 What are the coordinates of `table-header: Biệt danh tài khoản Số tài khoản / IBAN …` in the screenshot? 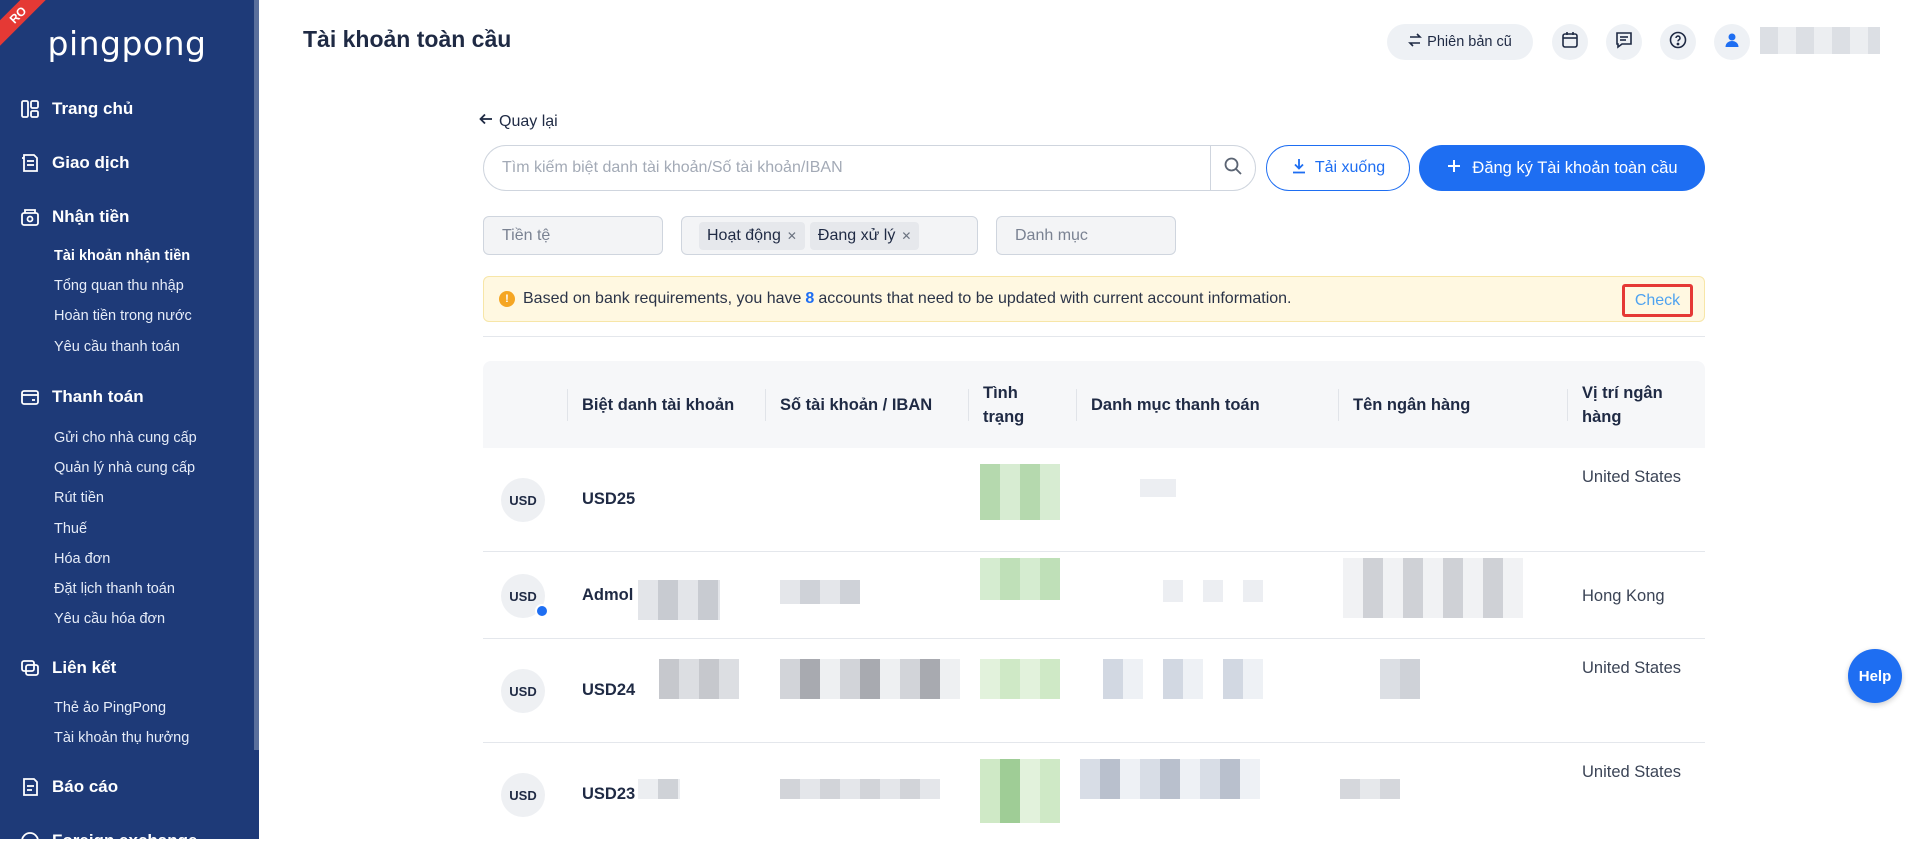 It's located at (1094, 404).